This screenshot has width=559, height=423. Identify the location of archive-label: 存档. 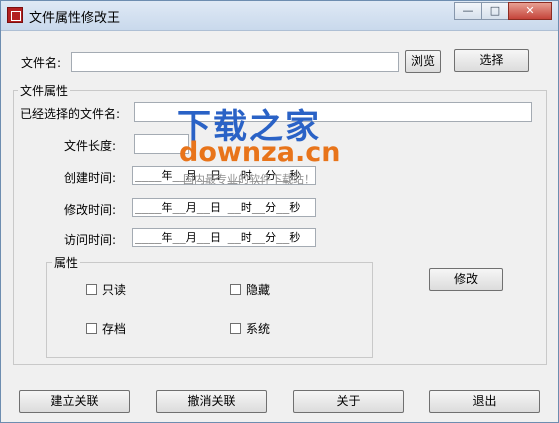
(114, 329).